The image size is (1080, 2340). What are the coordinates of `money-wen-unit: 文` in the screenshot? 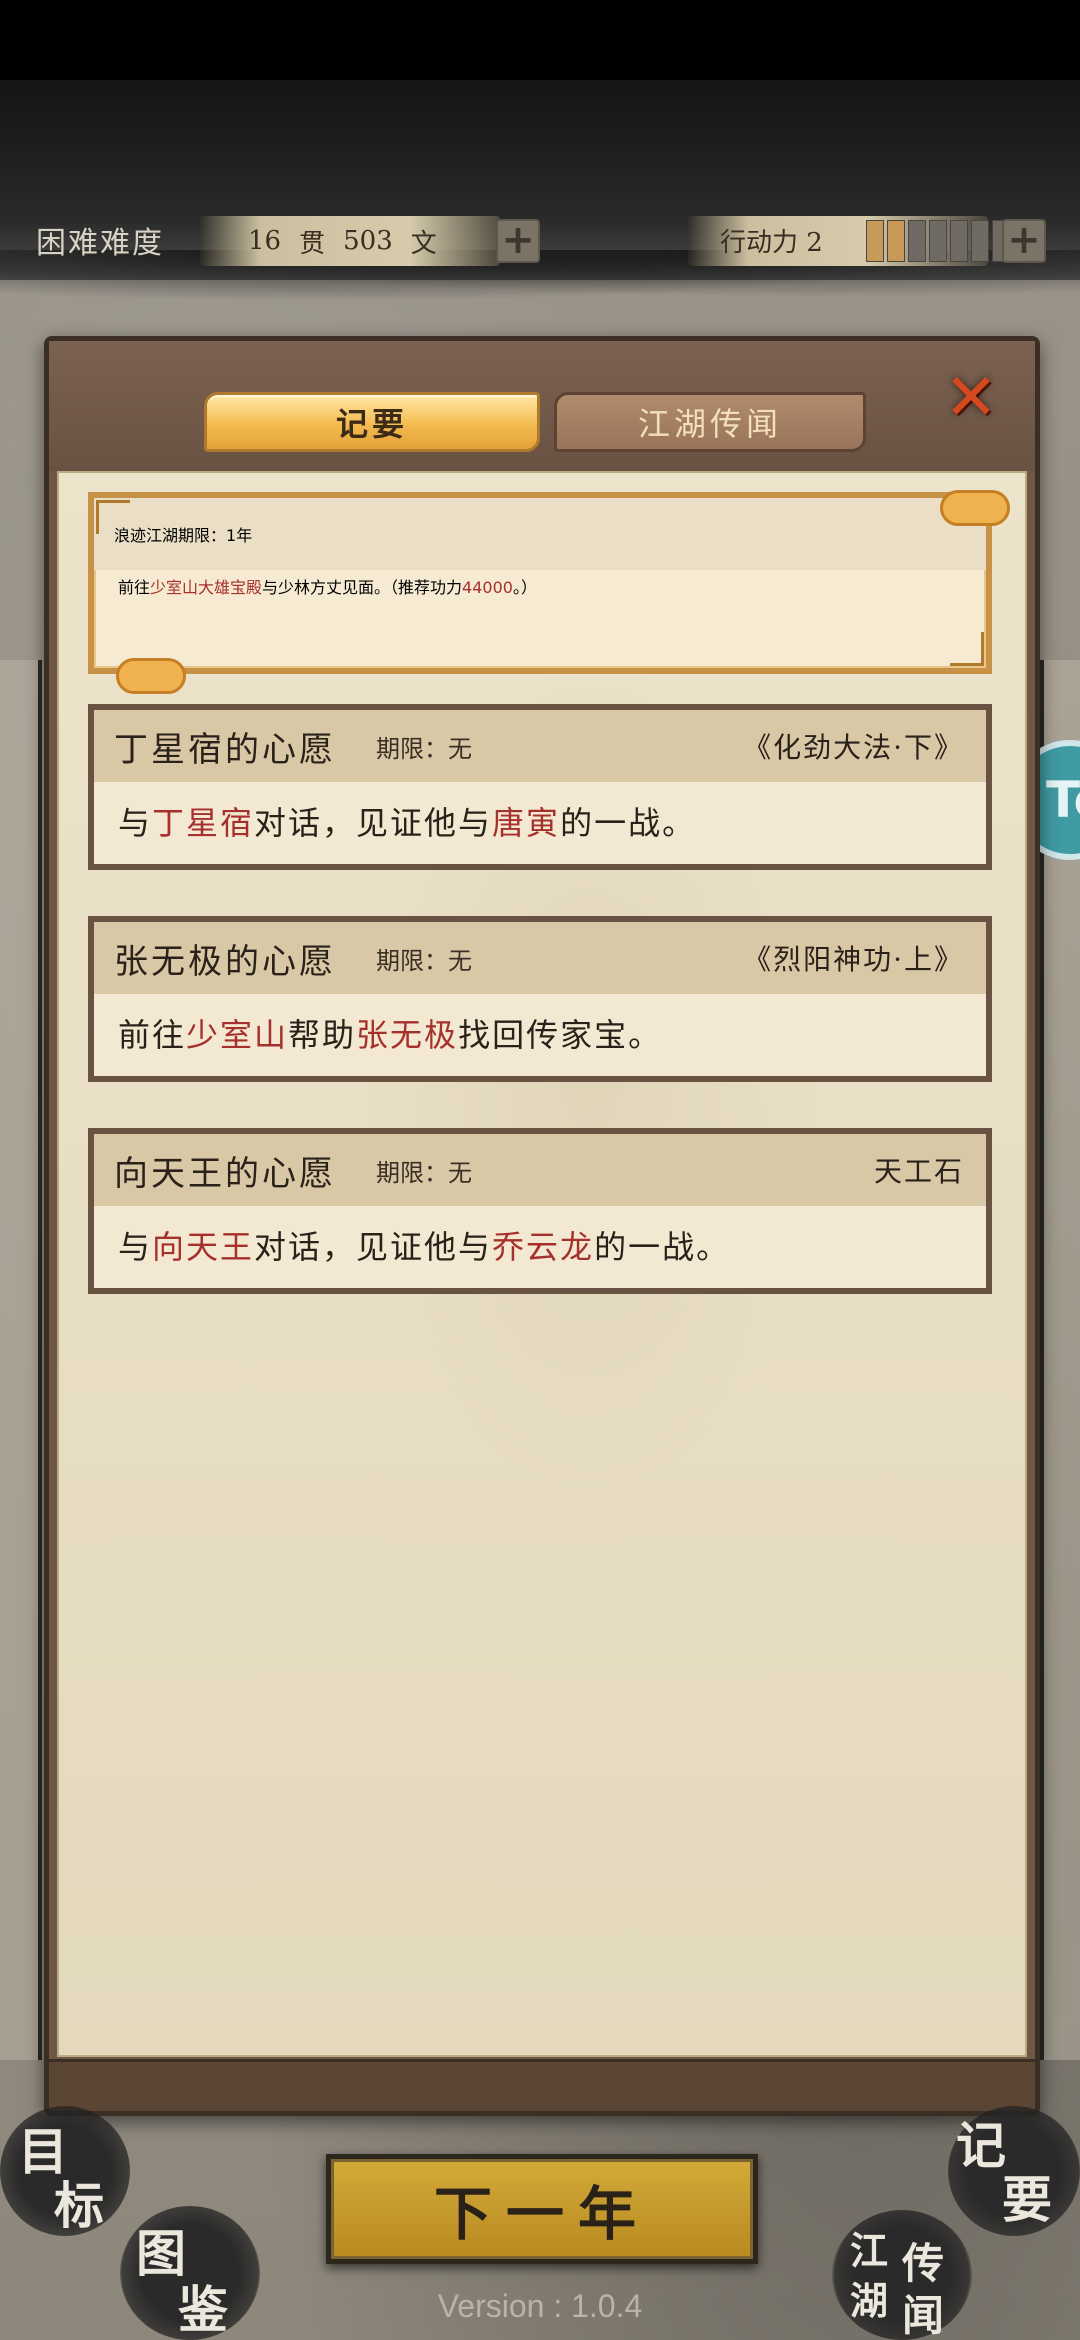 It's located at (423, 243).